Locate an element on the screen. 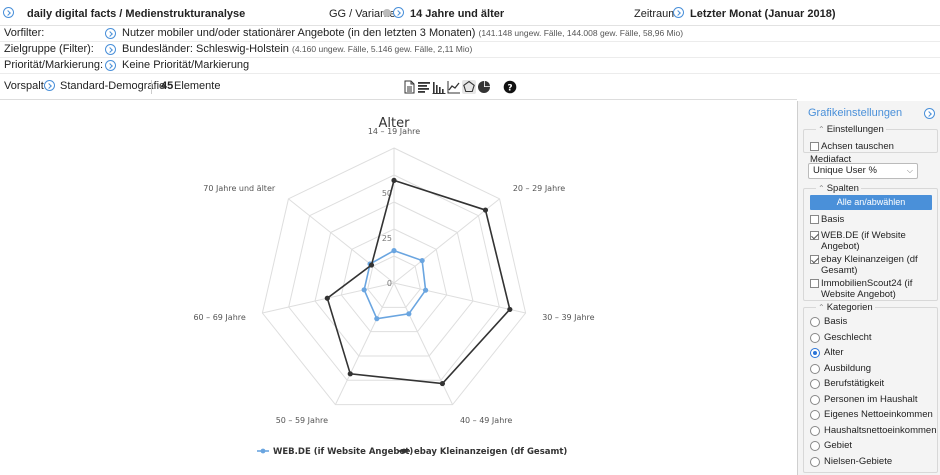  category-label: 14 – 19 Jahre is located at coordinates (394, 131).